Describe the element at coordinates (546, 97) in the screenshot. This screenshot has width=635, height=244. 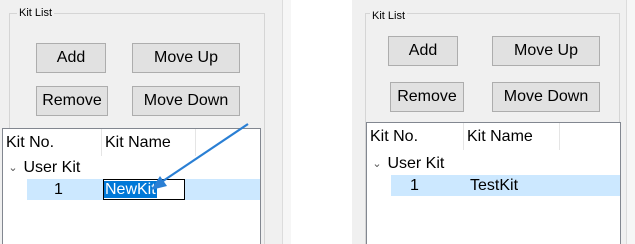
I see `move-down-button: Move Down` at that location.